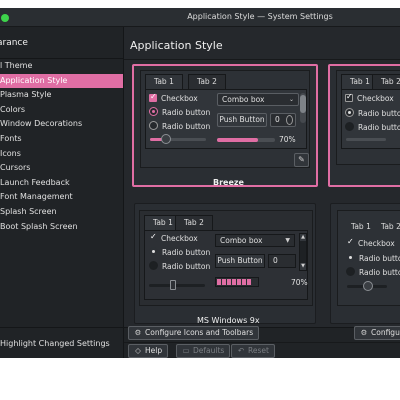  I want to click on undo-icon: ↶, so click(241, 350).